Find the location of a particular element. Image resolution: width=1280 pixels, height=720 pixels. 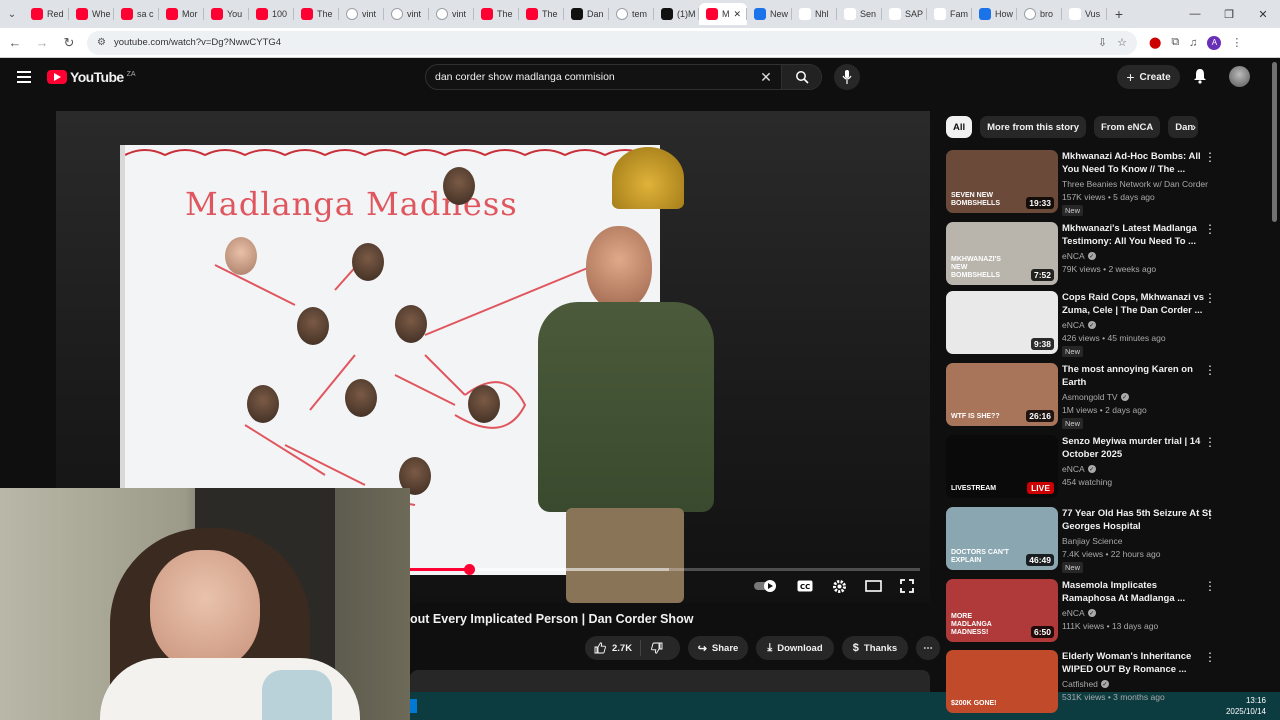

theater-mode-button is located at coordinates (873, 586).